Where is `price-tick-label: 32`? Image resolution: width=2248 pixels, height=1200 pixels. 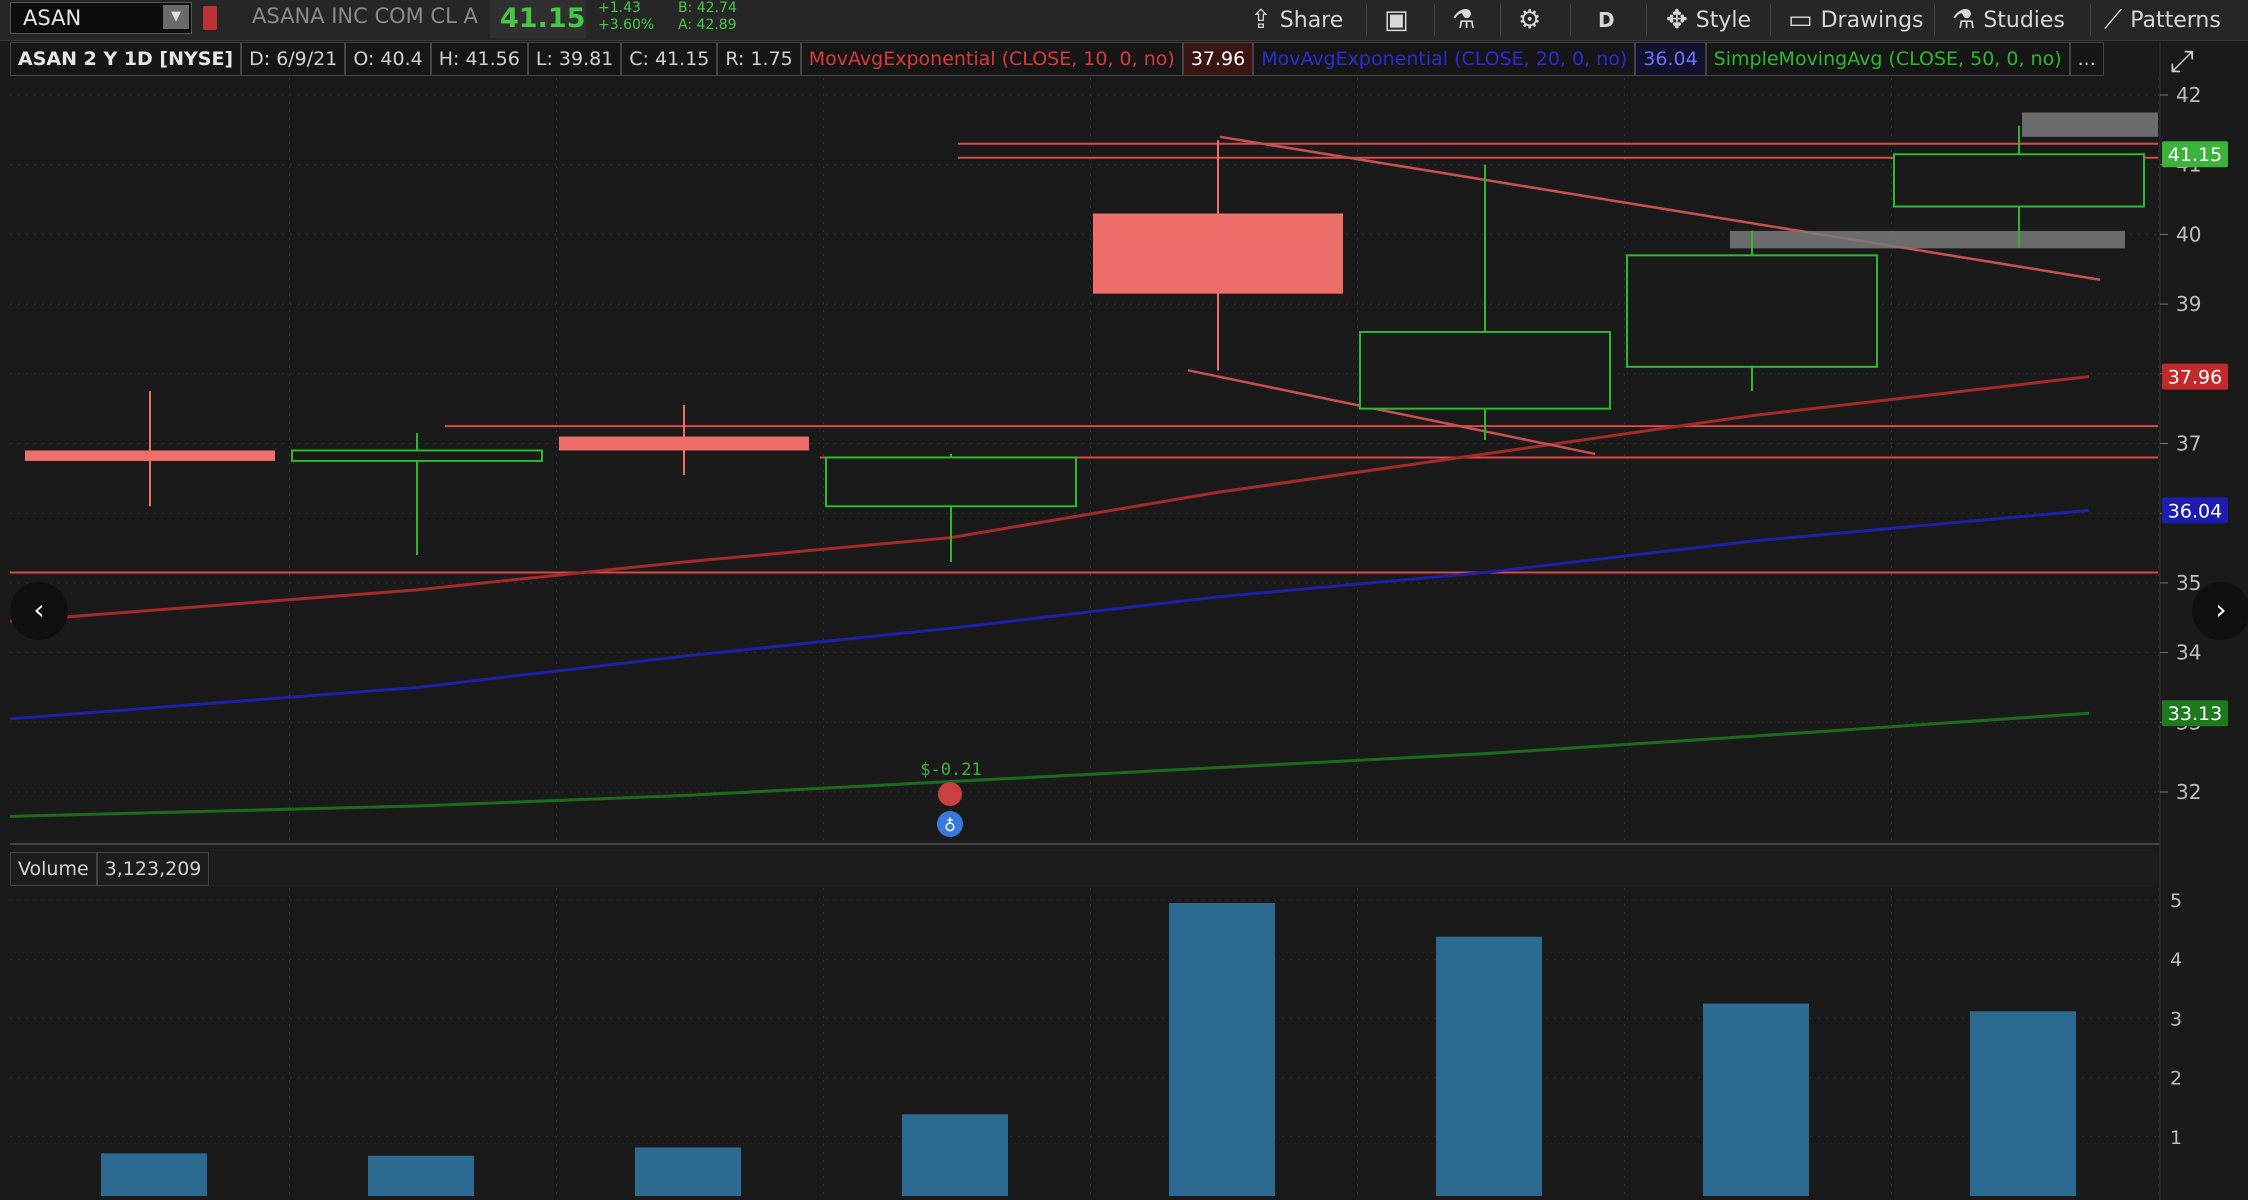 price-tick-label: 32 is located at coordinates (2188, 792).